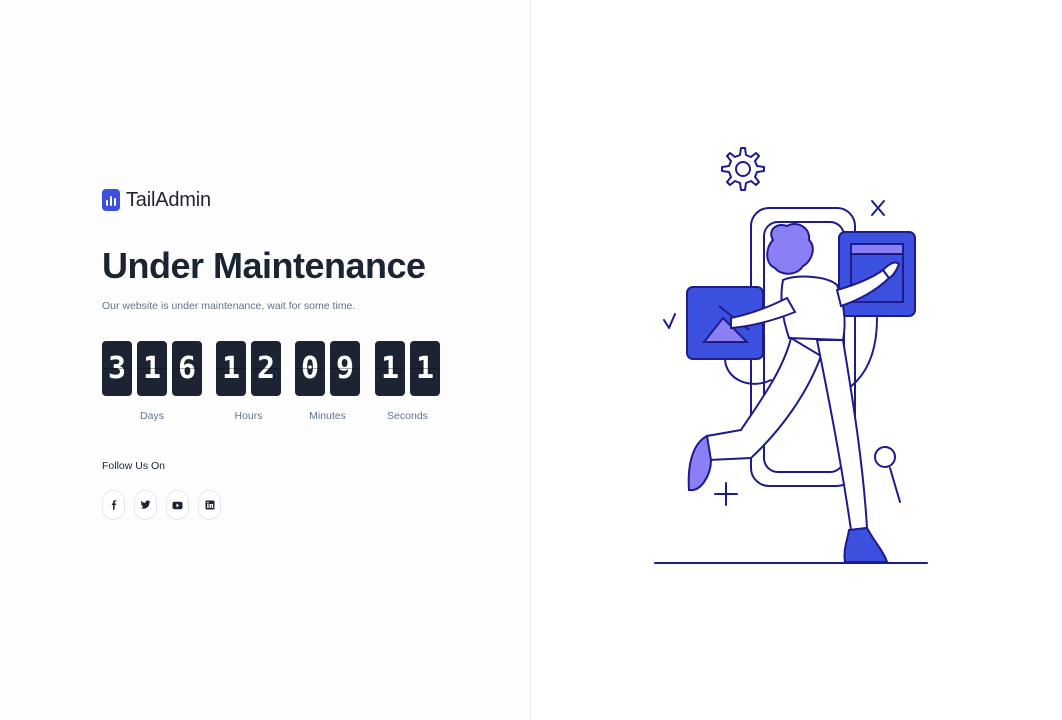  Describe the element at coordinates (152, 416) in the screenshot. I see `countdown-label-days: Days` at that location.